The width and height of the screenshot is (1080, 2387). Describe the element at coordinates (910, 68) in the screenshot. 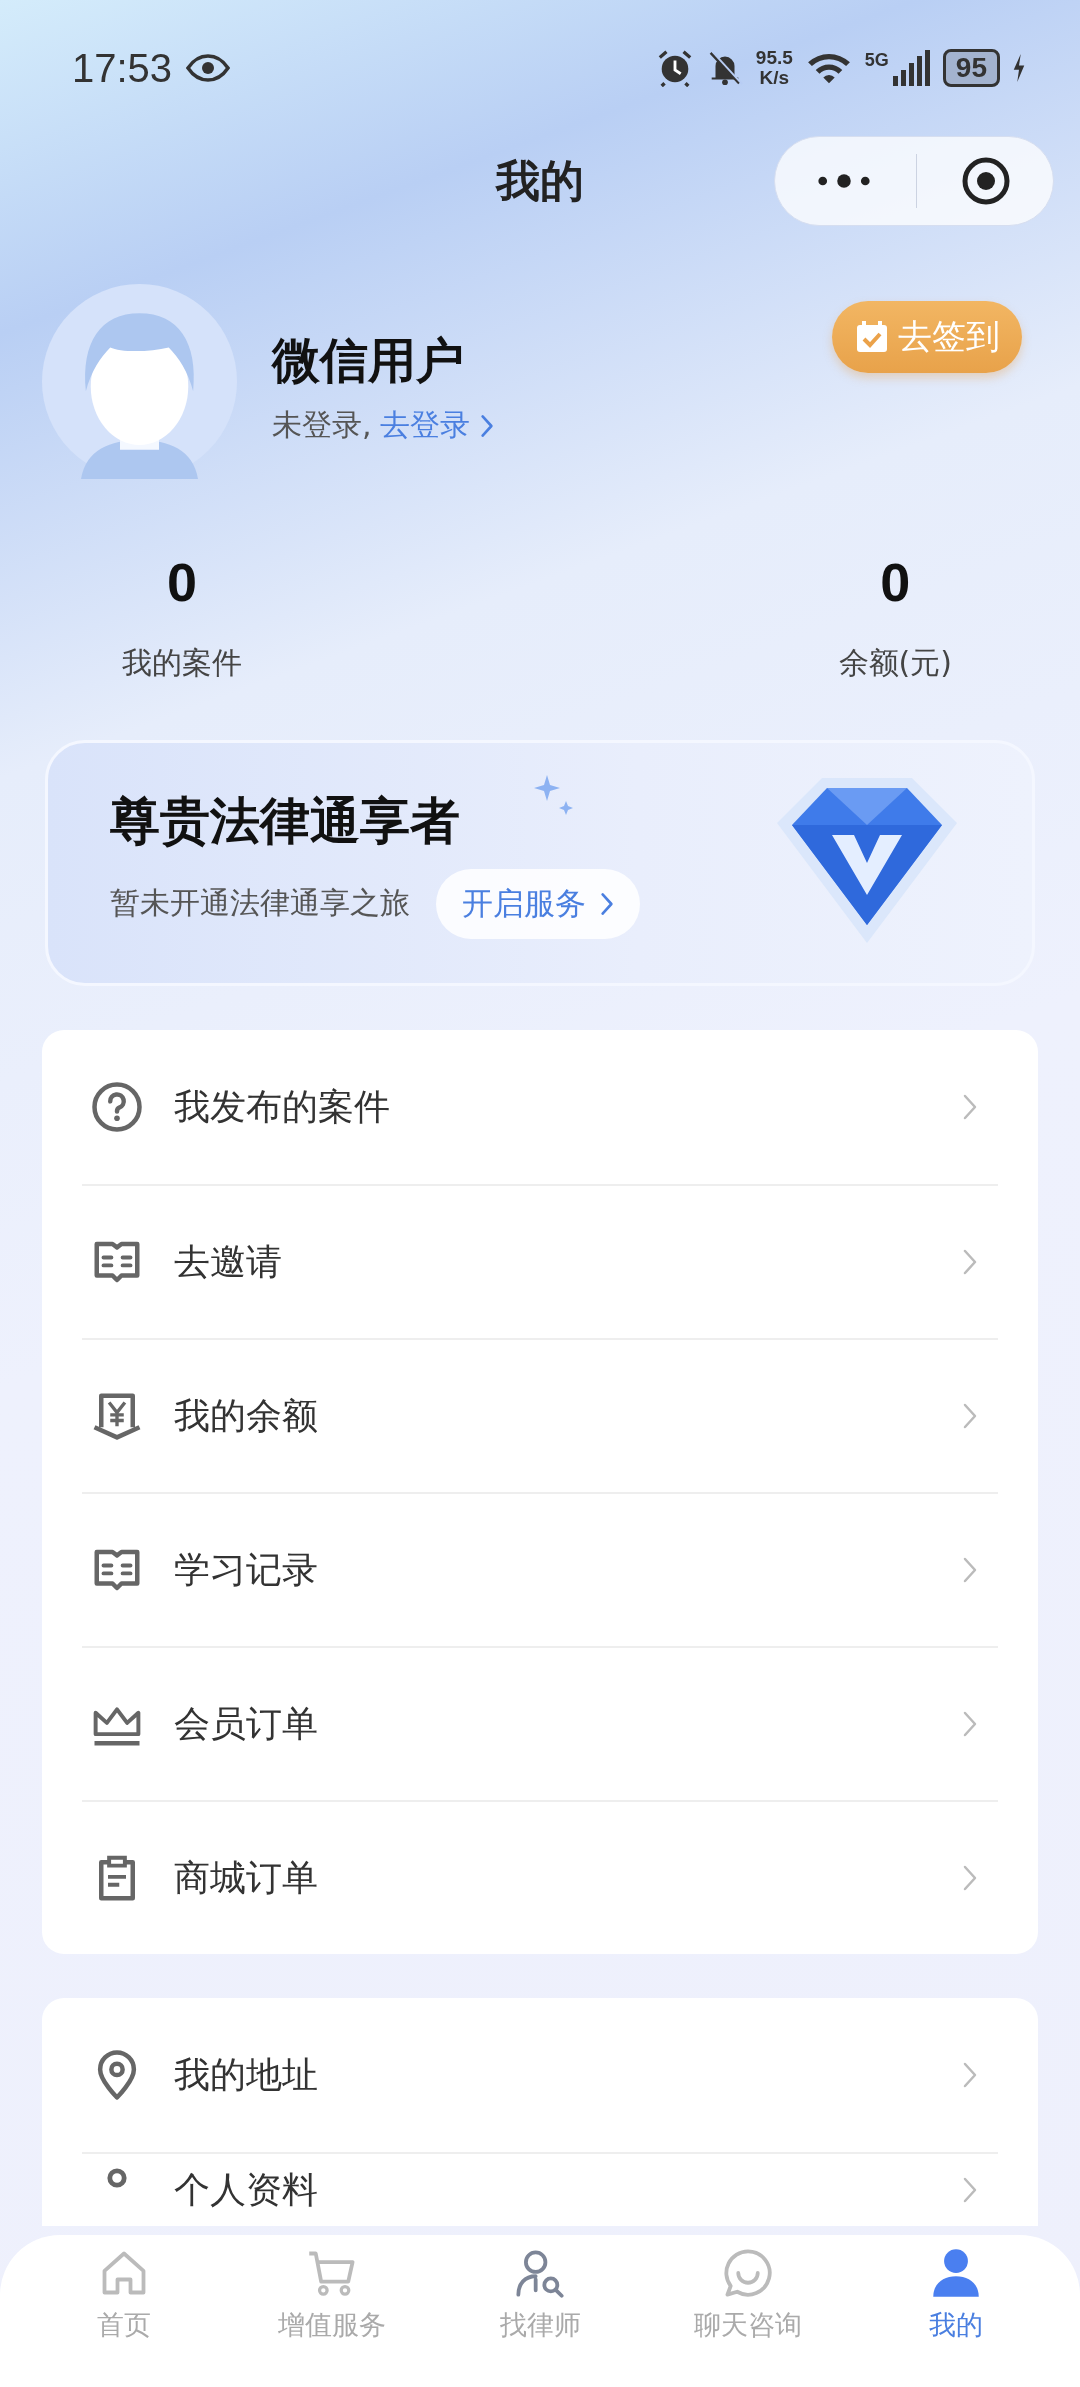

I see `signal-bars-icon` at that location.